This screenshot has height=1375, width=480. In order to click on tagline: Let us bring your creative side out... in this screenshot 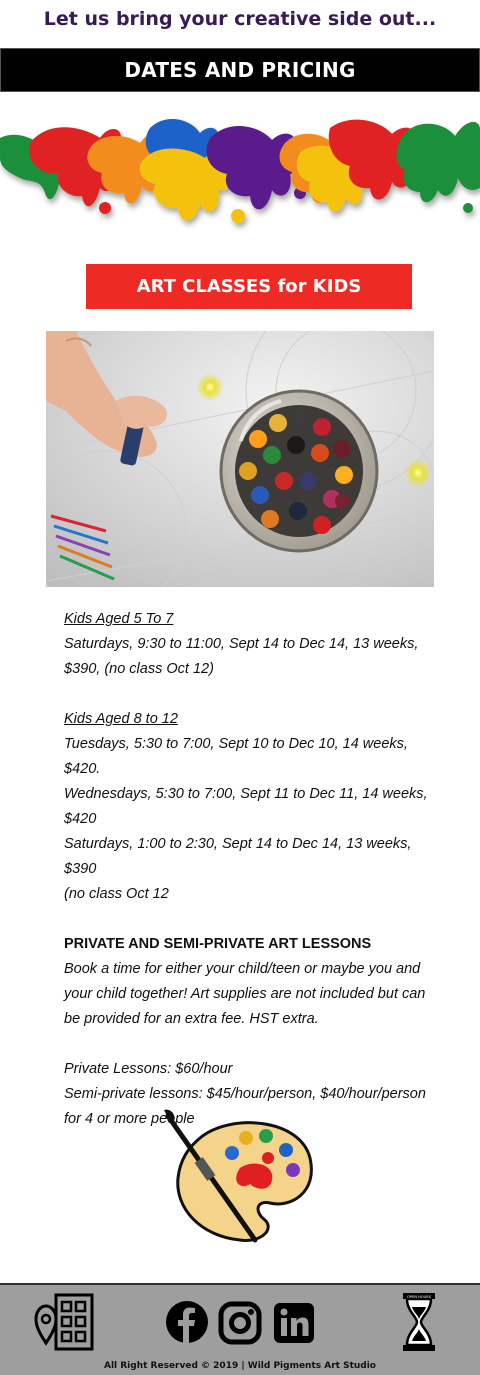, I will do `click(240, 19)`.